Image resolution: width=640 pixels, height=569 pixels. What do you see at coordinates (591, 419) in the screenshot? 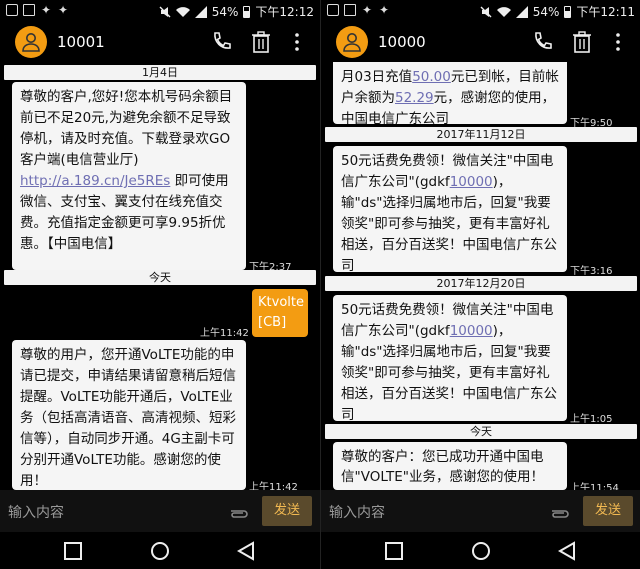
I see `message-time: 上午1:05` at bounding box center [591, 419].